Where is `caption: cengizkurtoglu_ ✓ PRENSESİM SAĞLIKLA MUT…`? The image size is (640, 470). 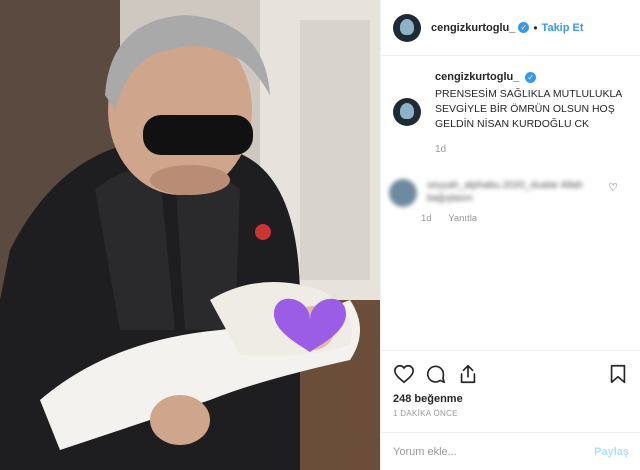 caption: cengizkurtoglu_ ✓ PRENSESİM SAĞLIKLA MUT… is located at coordinates (510, 106).